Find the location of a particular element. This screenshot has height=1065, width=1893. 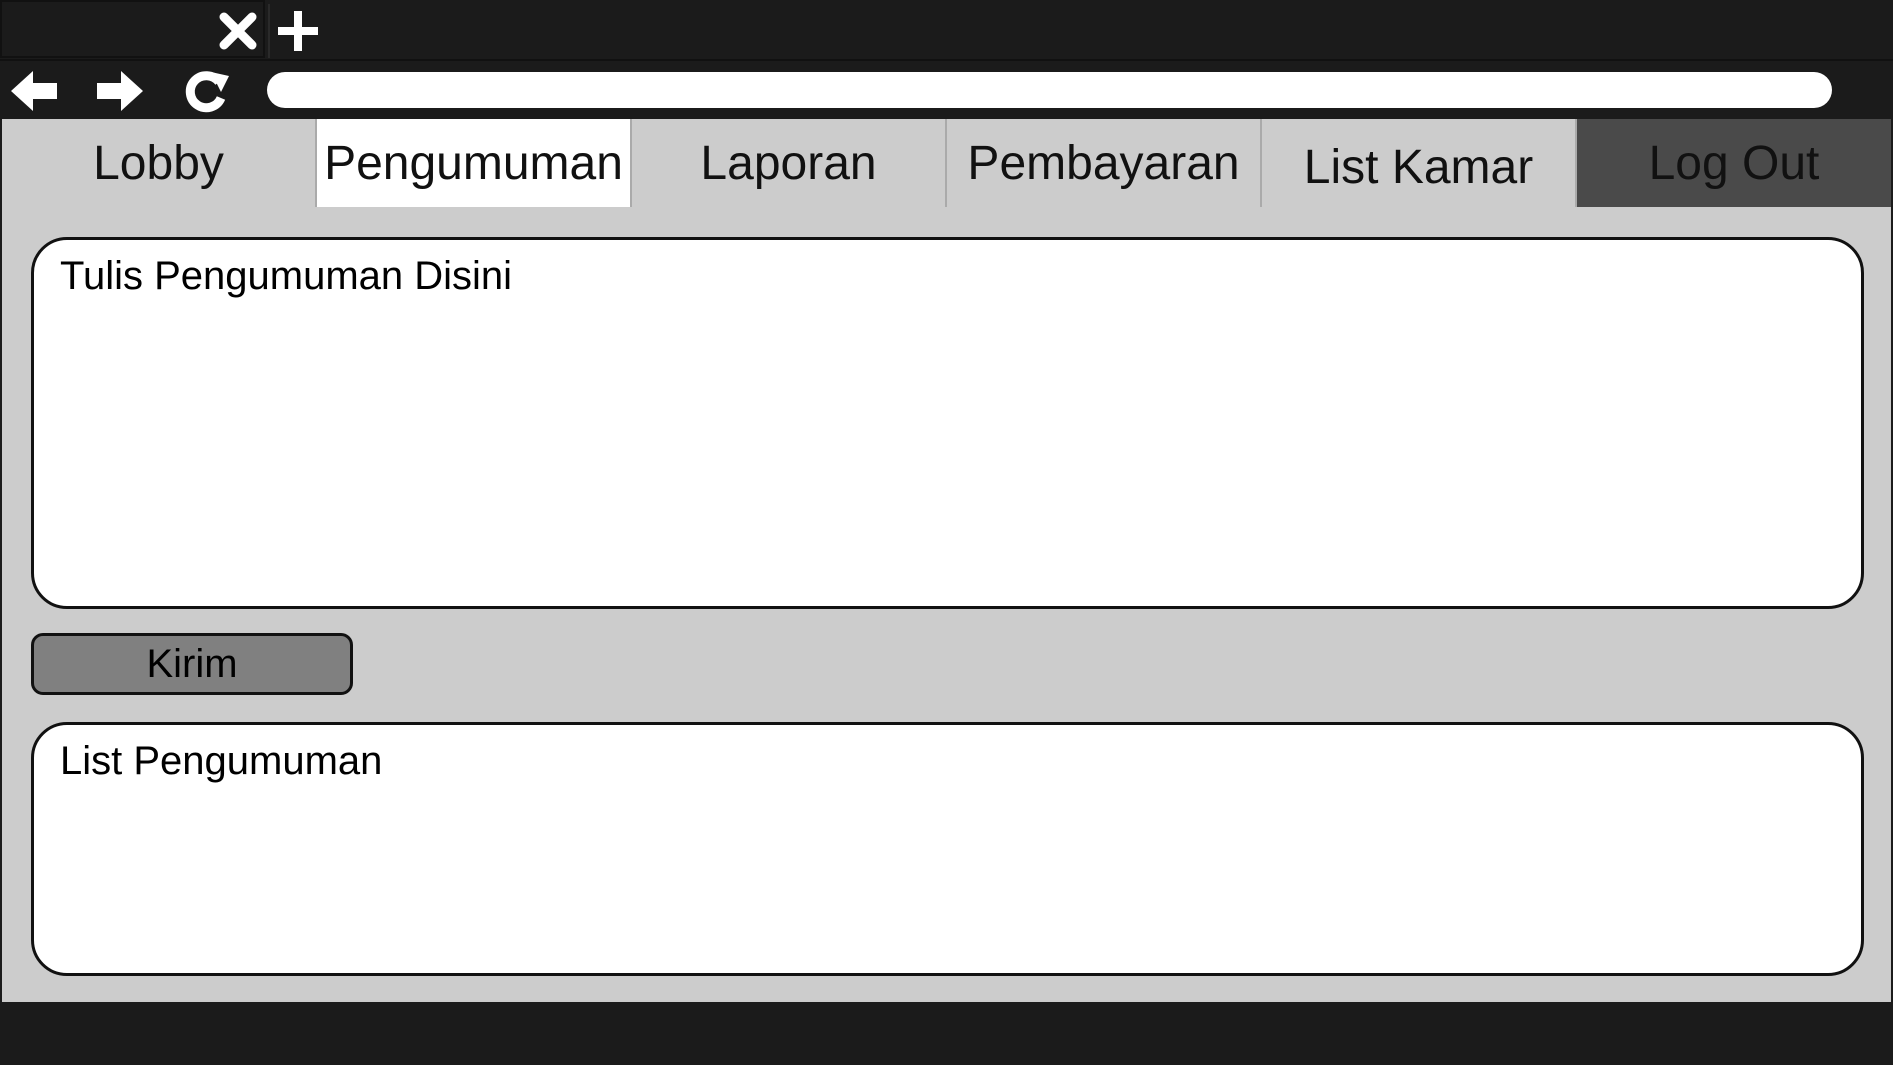

menu-item-laporan: Laporan is located at coordinates (789, 163).